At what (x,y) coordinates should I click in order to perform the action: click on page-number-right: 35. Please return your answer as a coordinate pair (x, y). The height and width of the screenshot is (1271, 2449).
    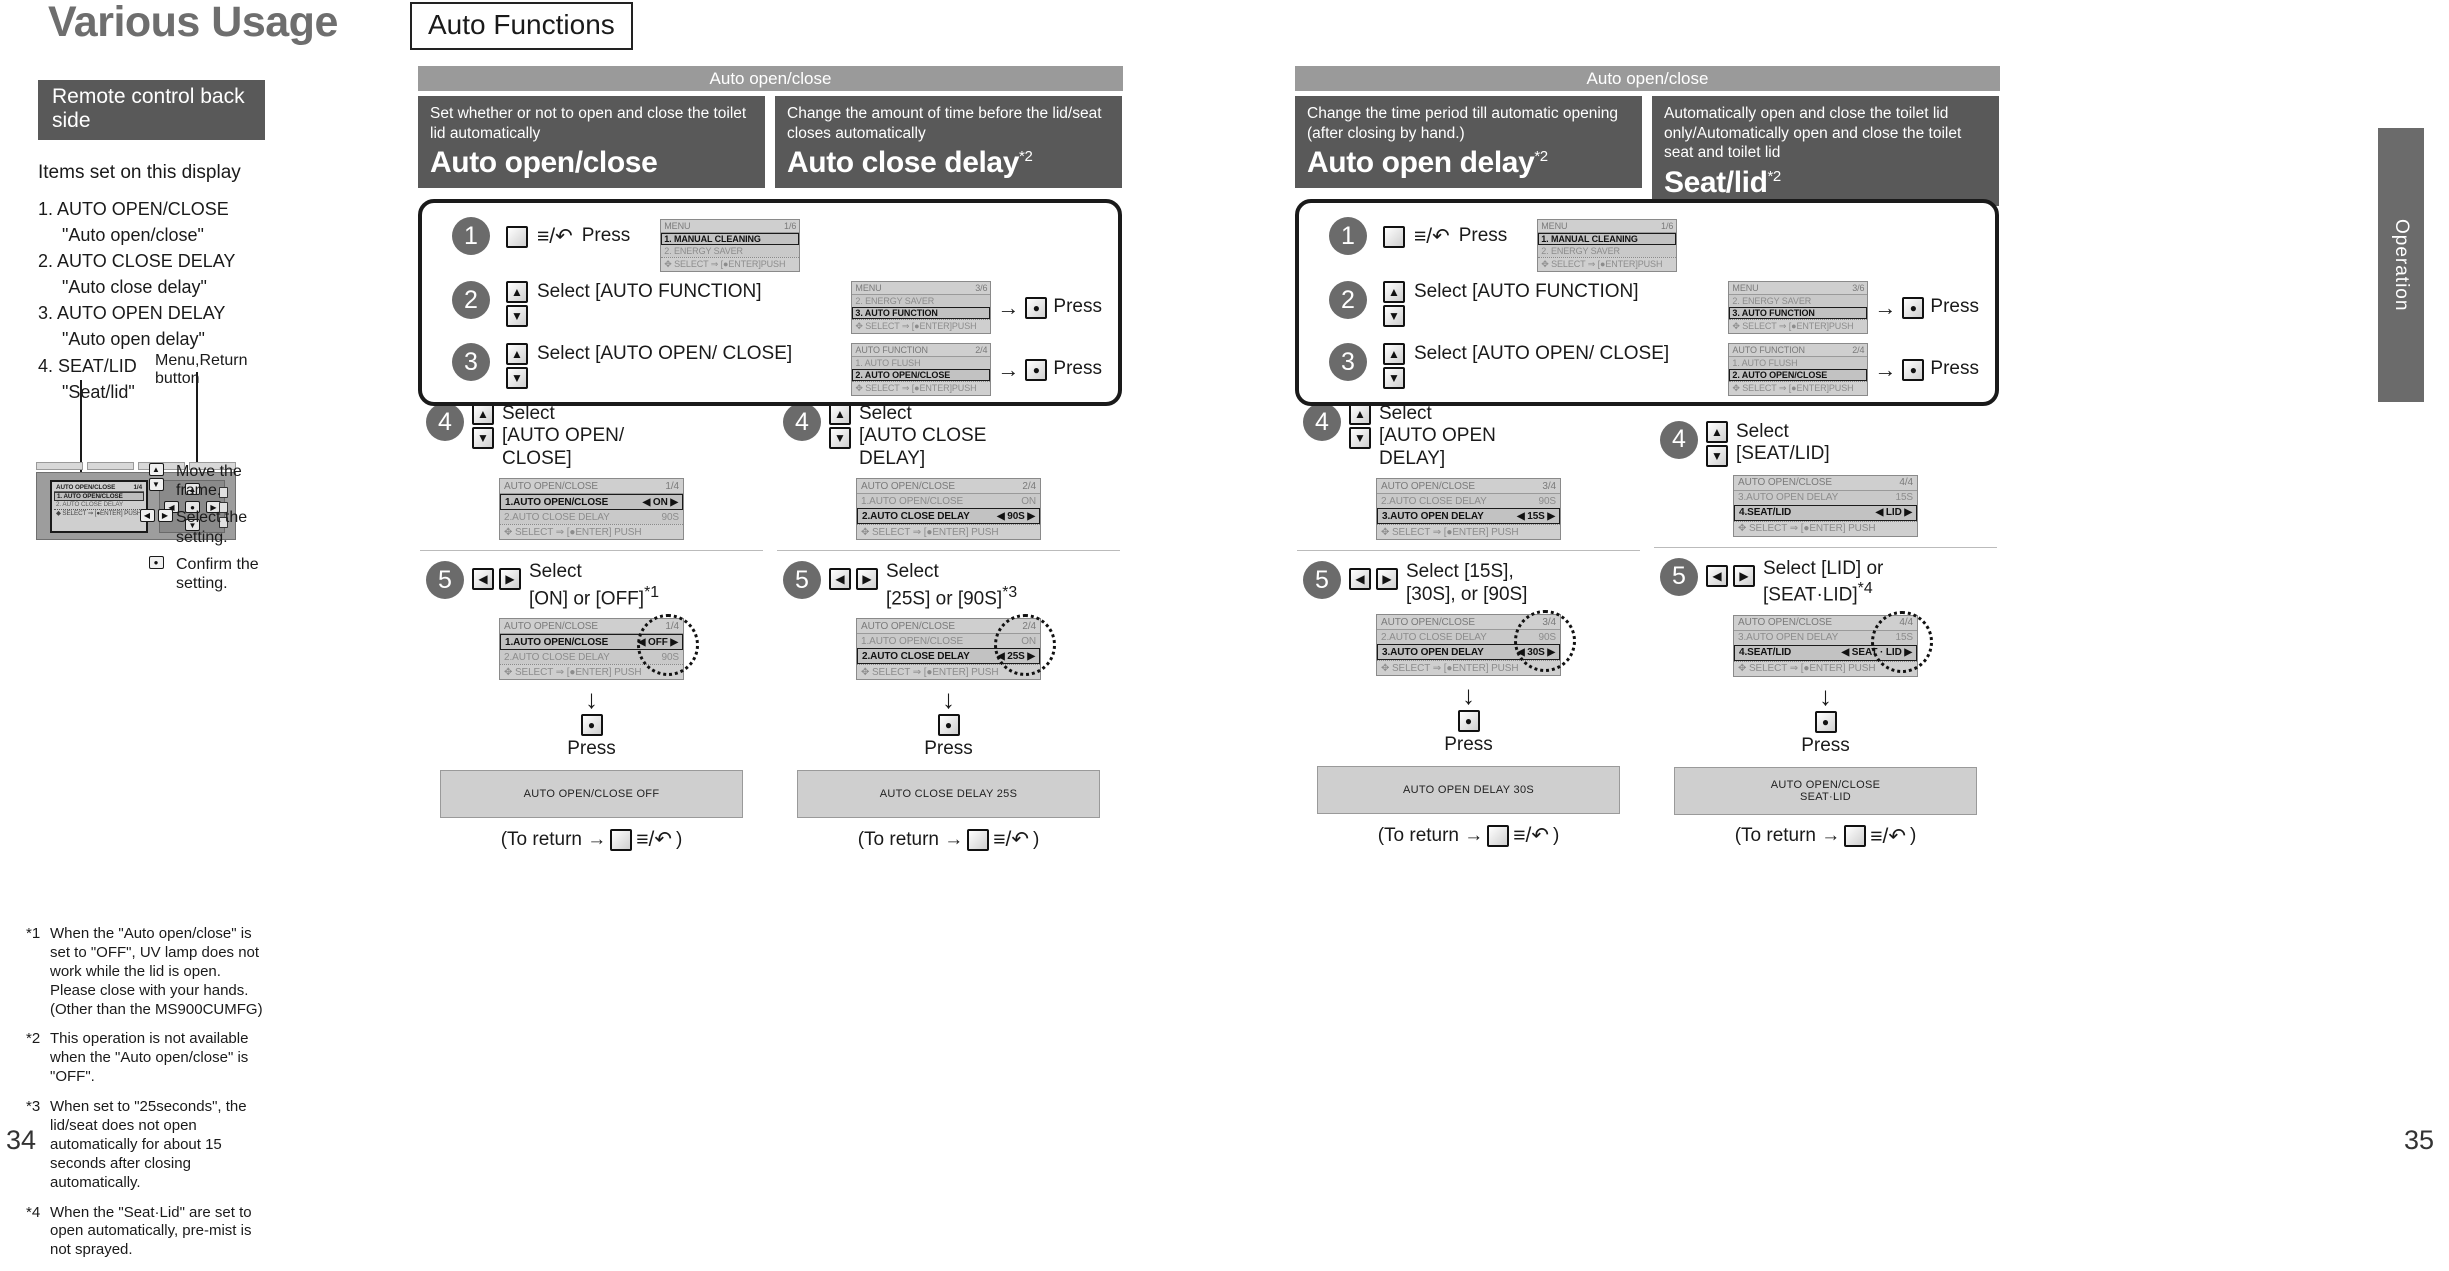
    Looking at the image, I should click on (2419, 1140).